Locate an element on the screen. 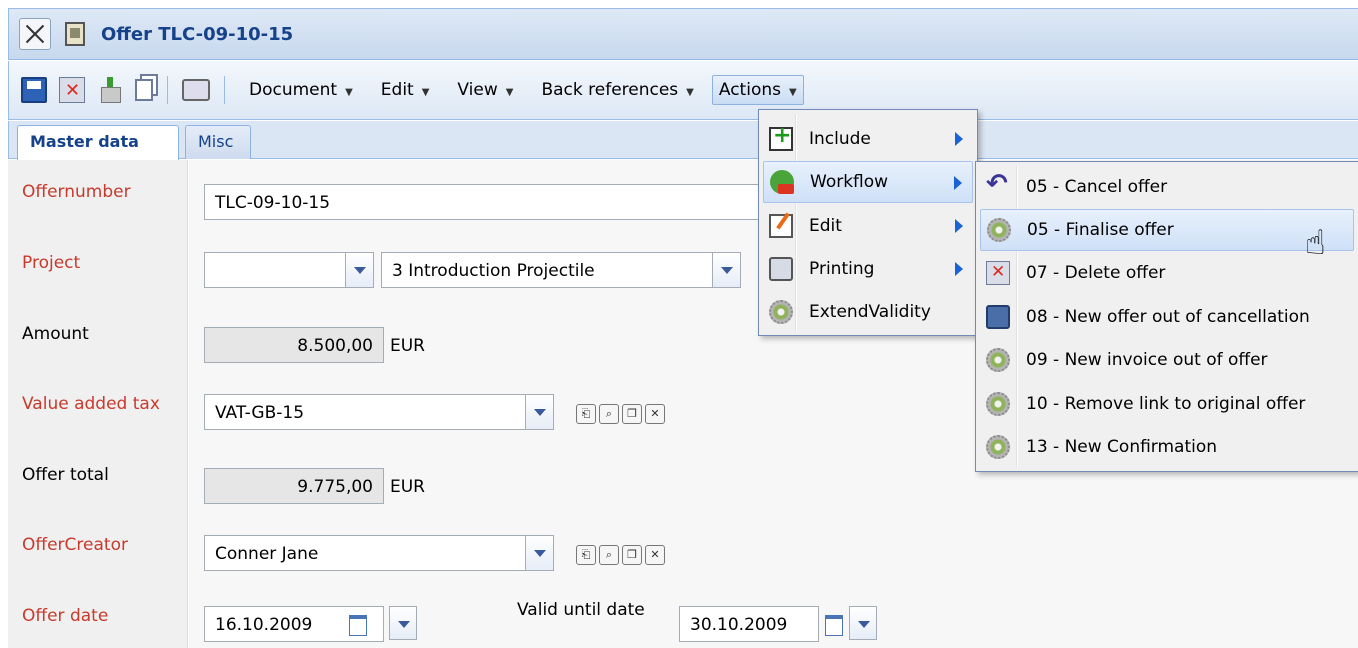 This screenshot has width=1358, height=648. menu-item-extend-validity: ExtendValidity is located at coordinates (868, 312).